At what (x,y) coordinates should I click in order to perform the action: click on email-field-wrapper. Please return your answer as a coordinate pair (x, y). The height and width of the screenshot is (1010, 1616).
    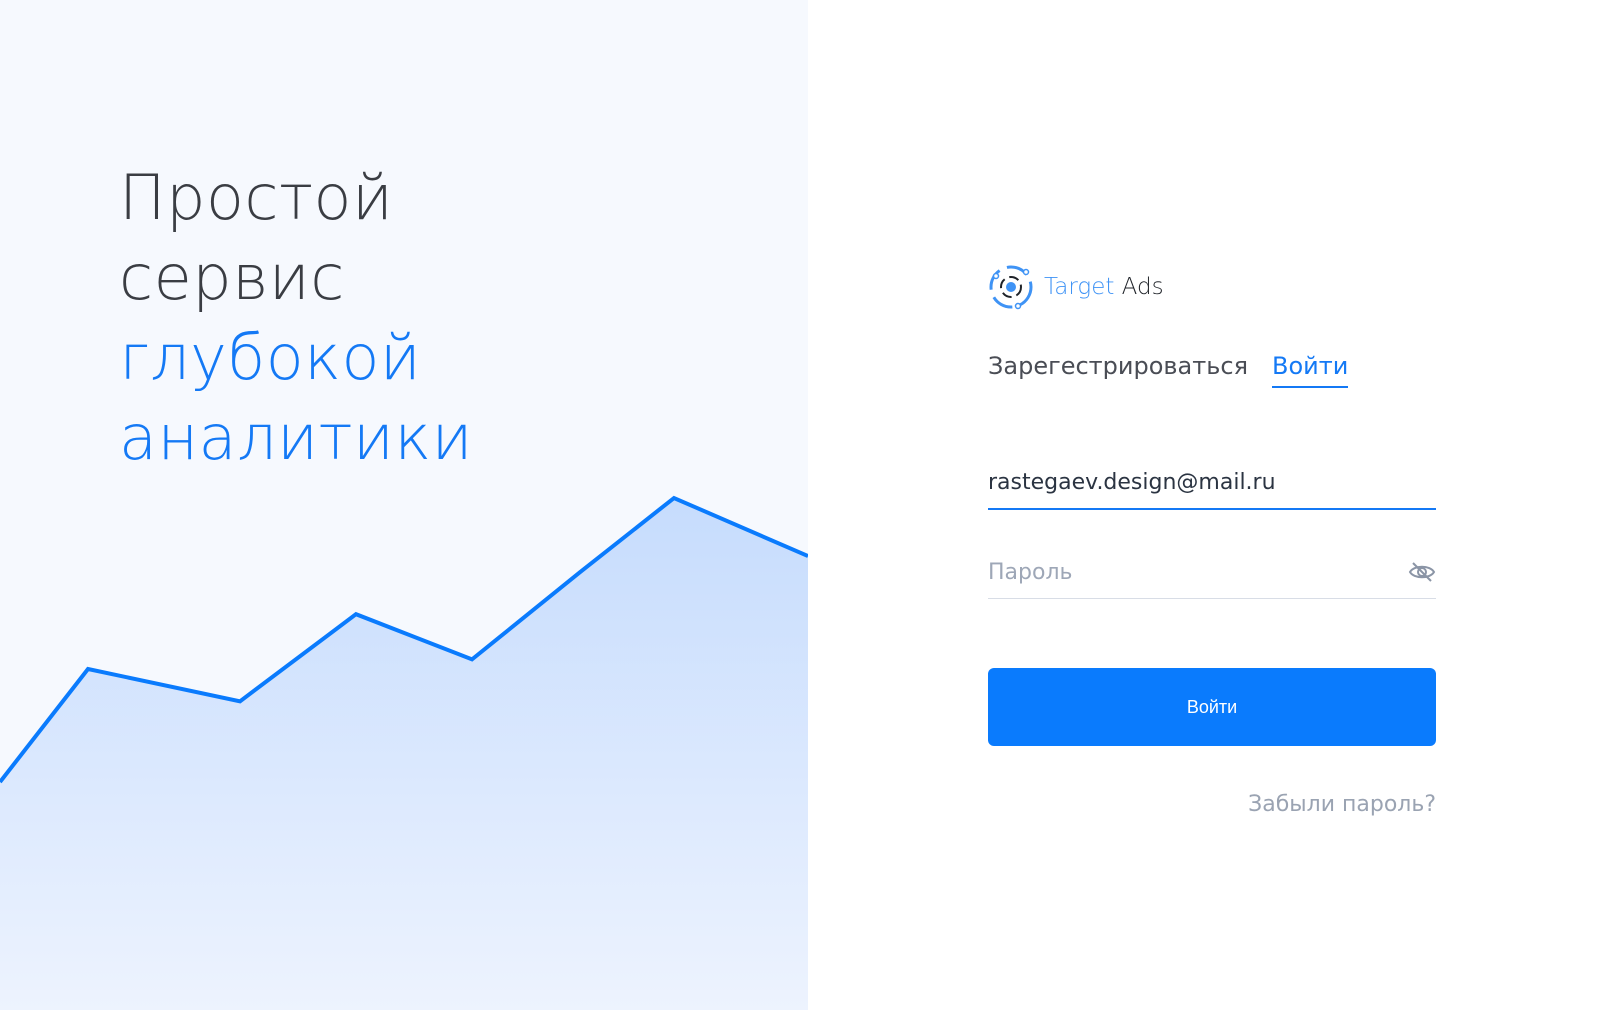
    Looking at the image, I should click on (1212, 486).